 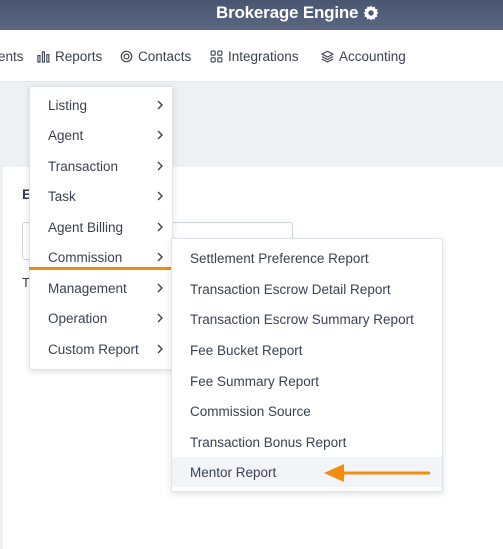 I want to click on menu-item-label: Listing, so click(x=68, y=105).